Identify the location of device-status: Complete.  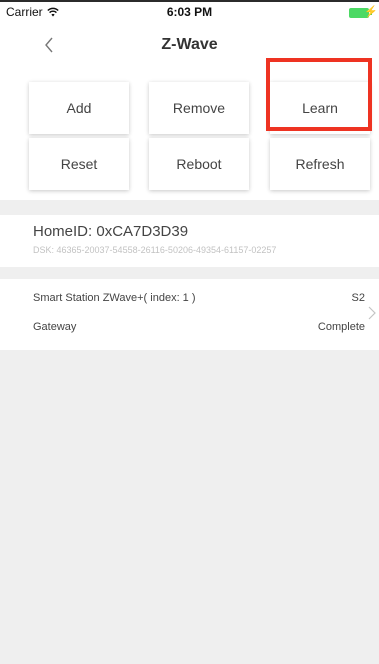
(341, 327).